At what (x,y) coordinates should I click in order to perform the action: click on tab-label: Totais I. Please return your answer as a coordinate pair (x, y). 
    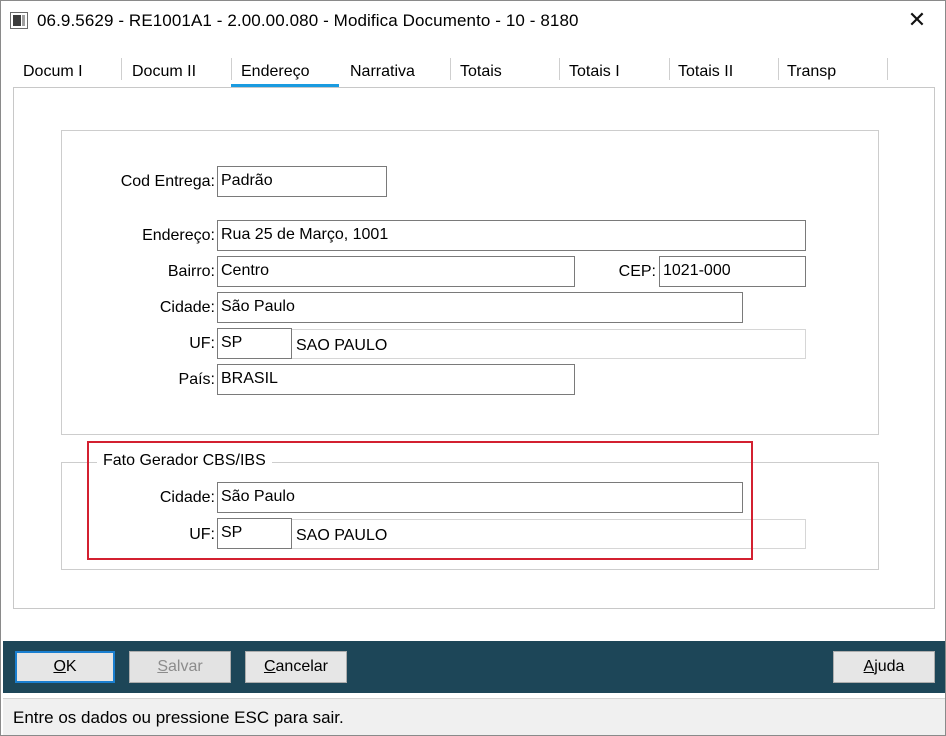
    Looking at the image, I should click on (594, 71).